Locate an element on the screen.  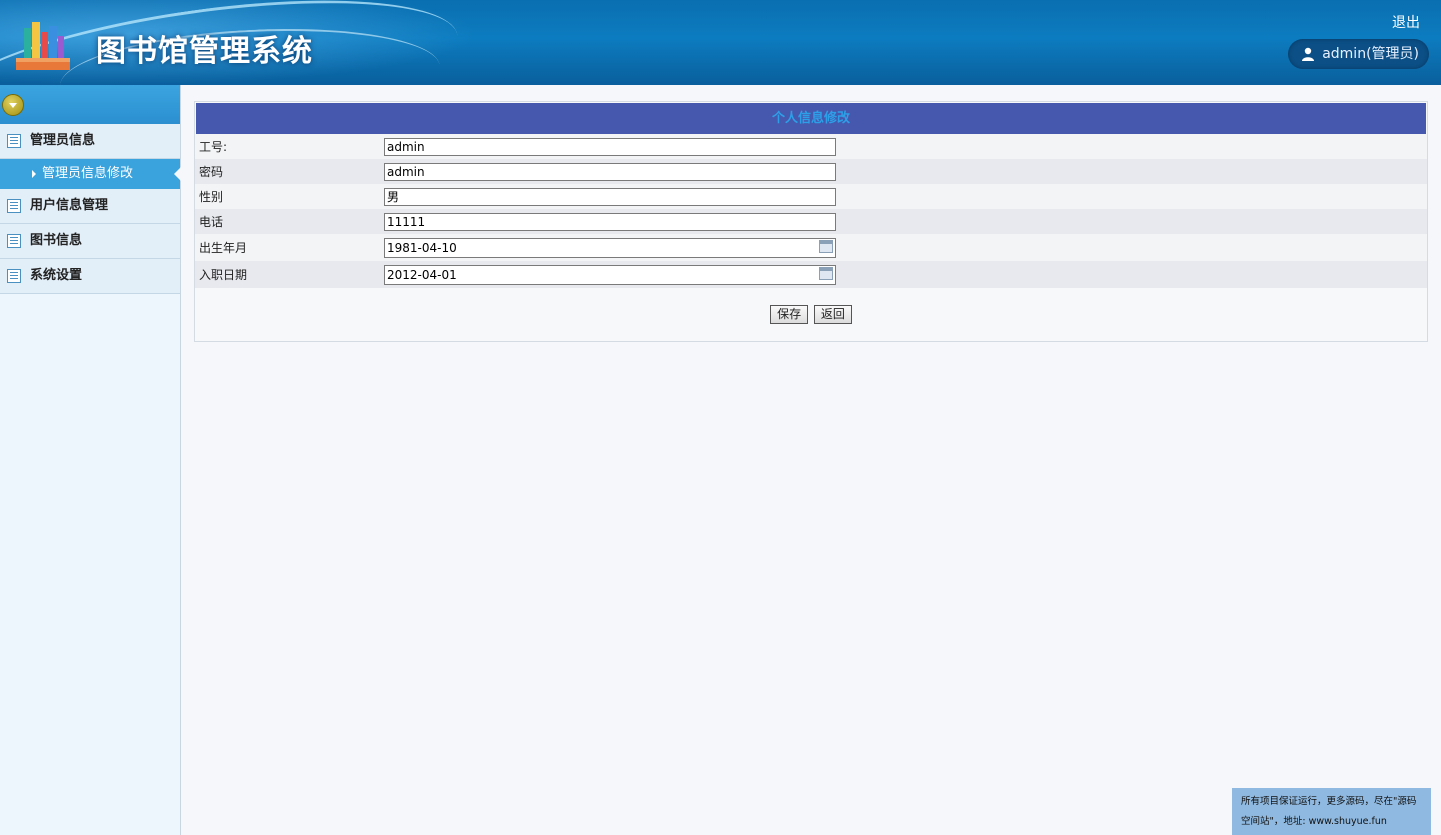
sidebar-item-label: 系统设置 is located at coordinates (56, 275).